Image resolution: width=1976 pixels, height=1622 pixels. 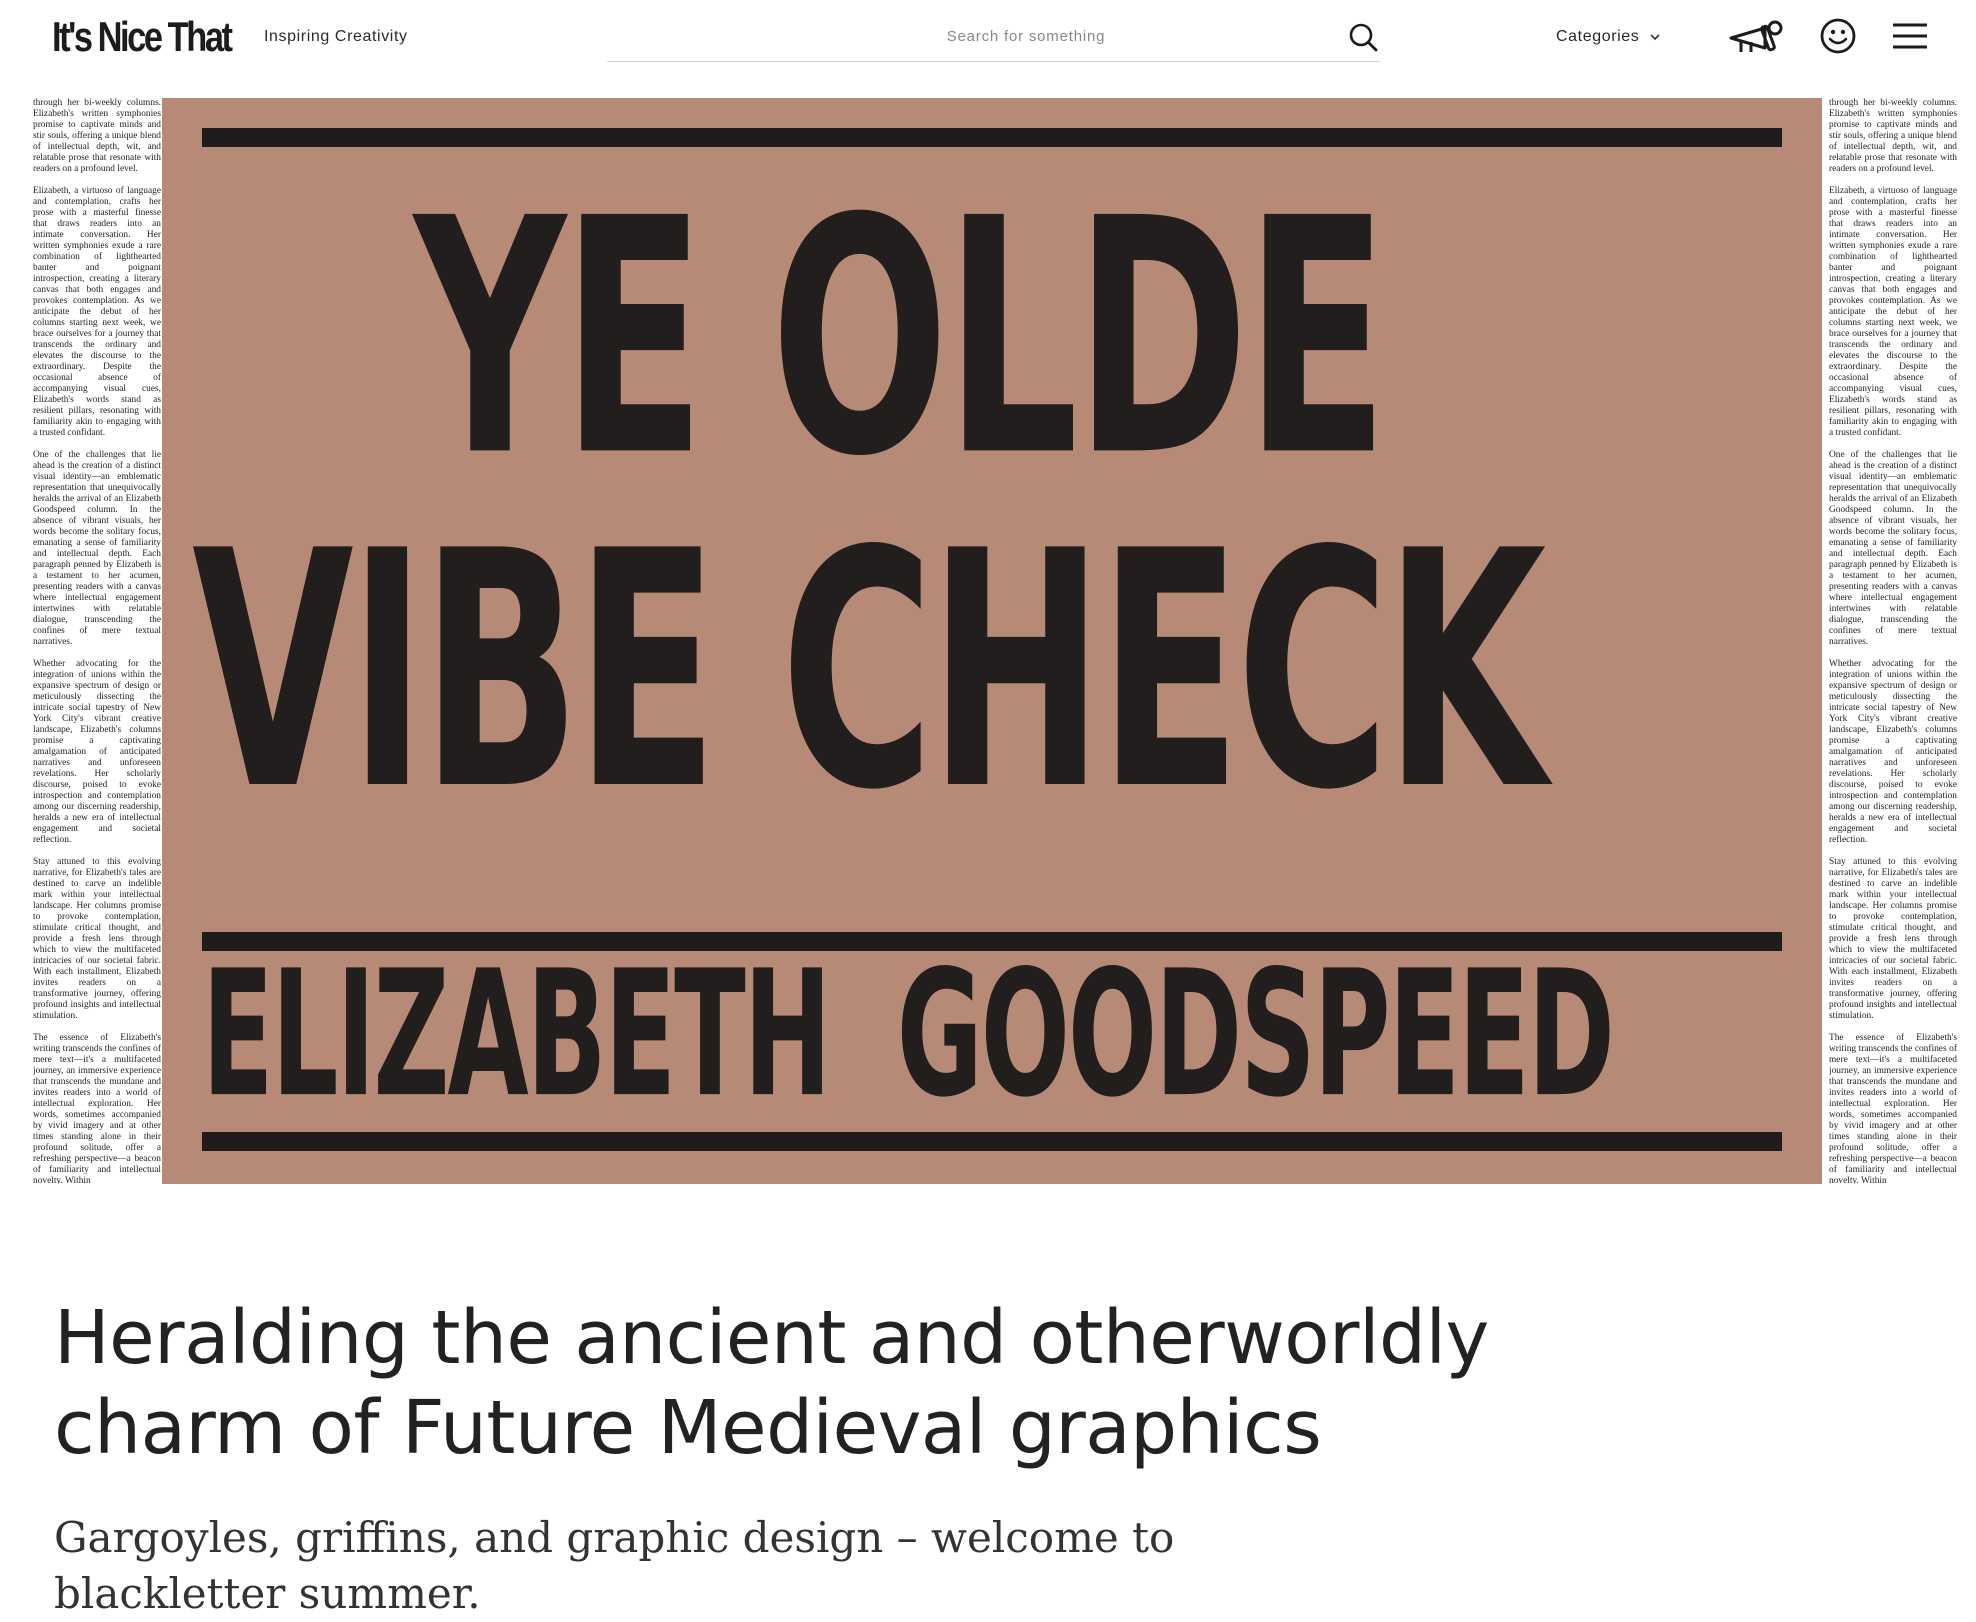 I want to click on site-logo: It's Nice That, so click(x=142, y=37).